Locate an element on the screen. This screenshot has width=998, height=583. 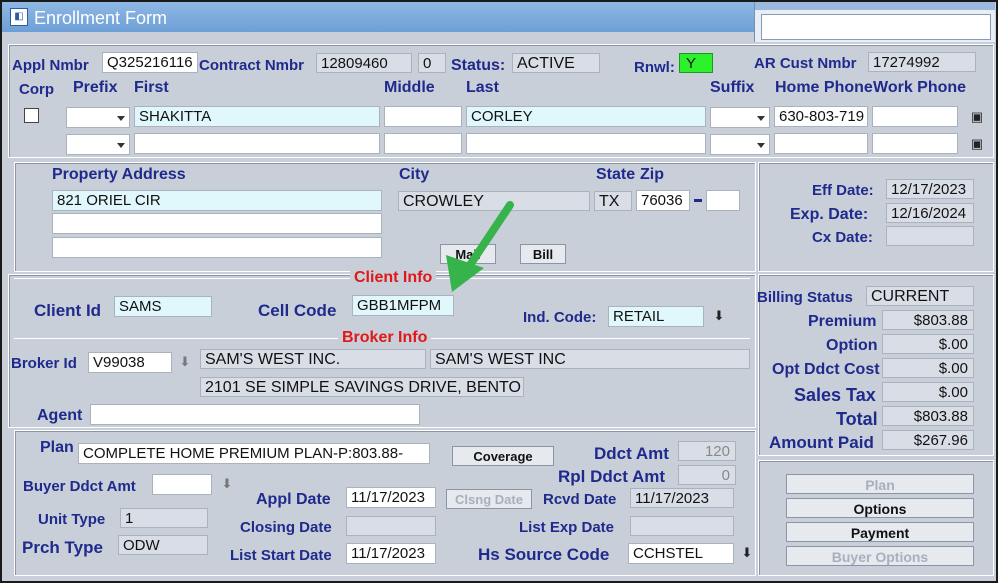
annotation-arrow is located at coordinates (480, 246).